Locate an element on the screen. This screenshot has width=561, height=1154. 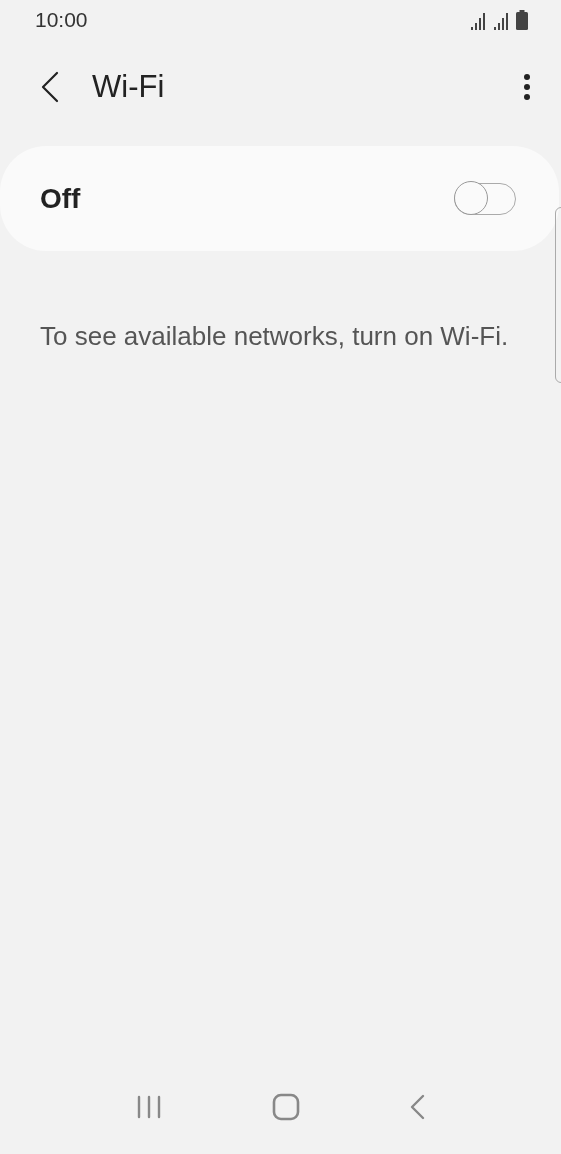
battery-icon is located at coordinates (522, 20).